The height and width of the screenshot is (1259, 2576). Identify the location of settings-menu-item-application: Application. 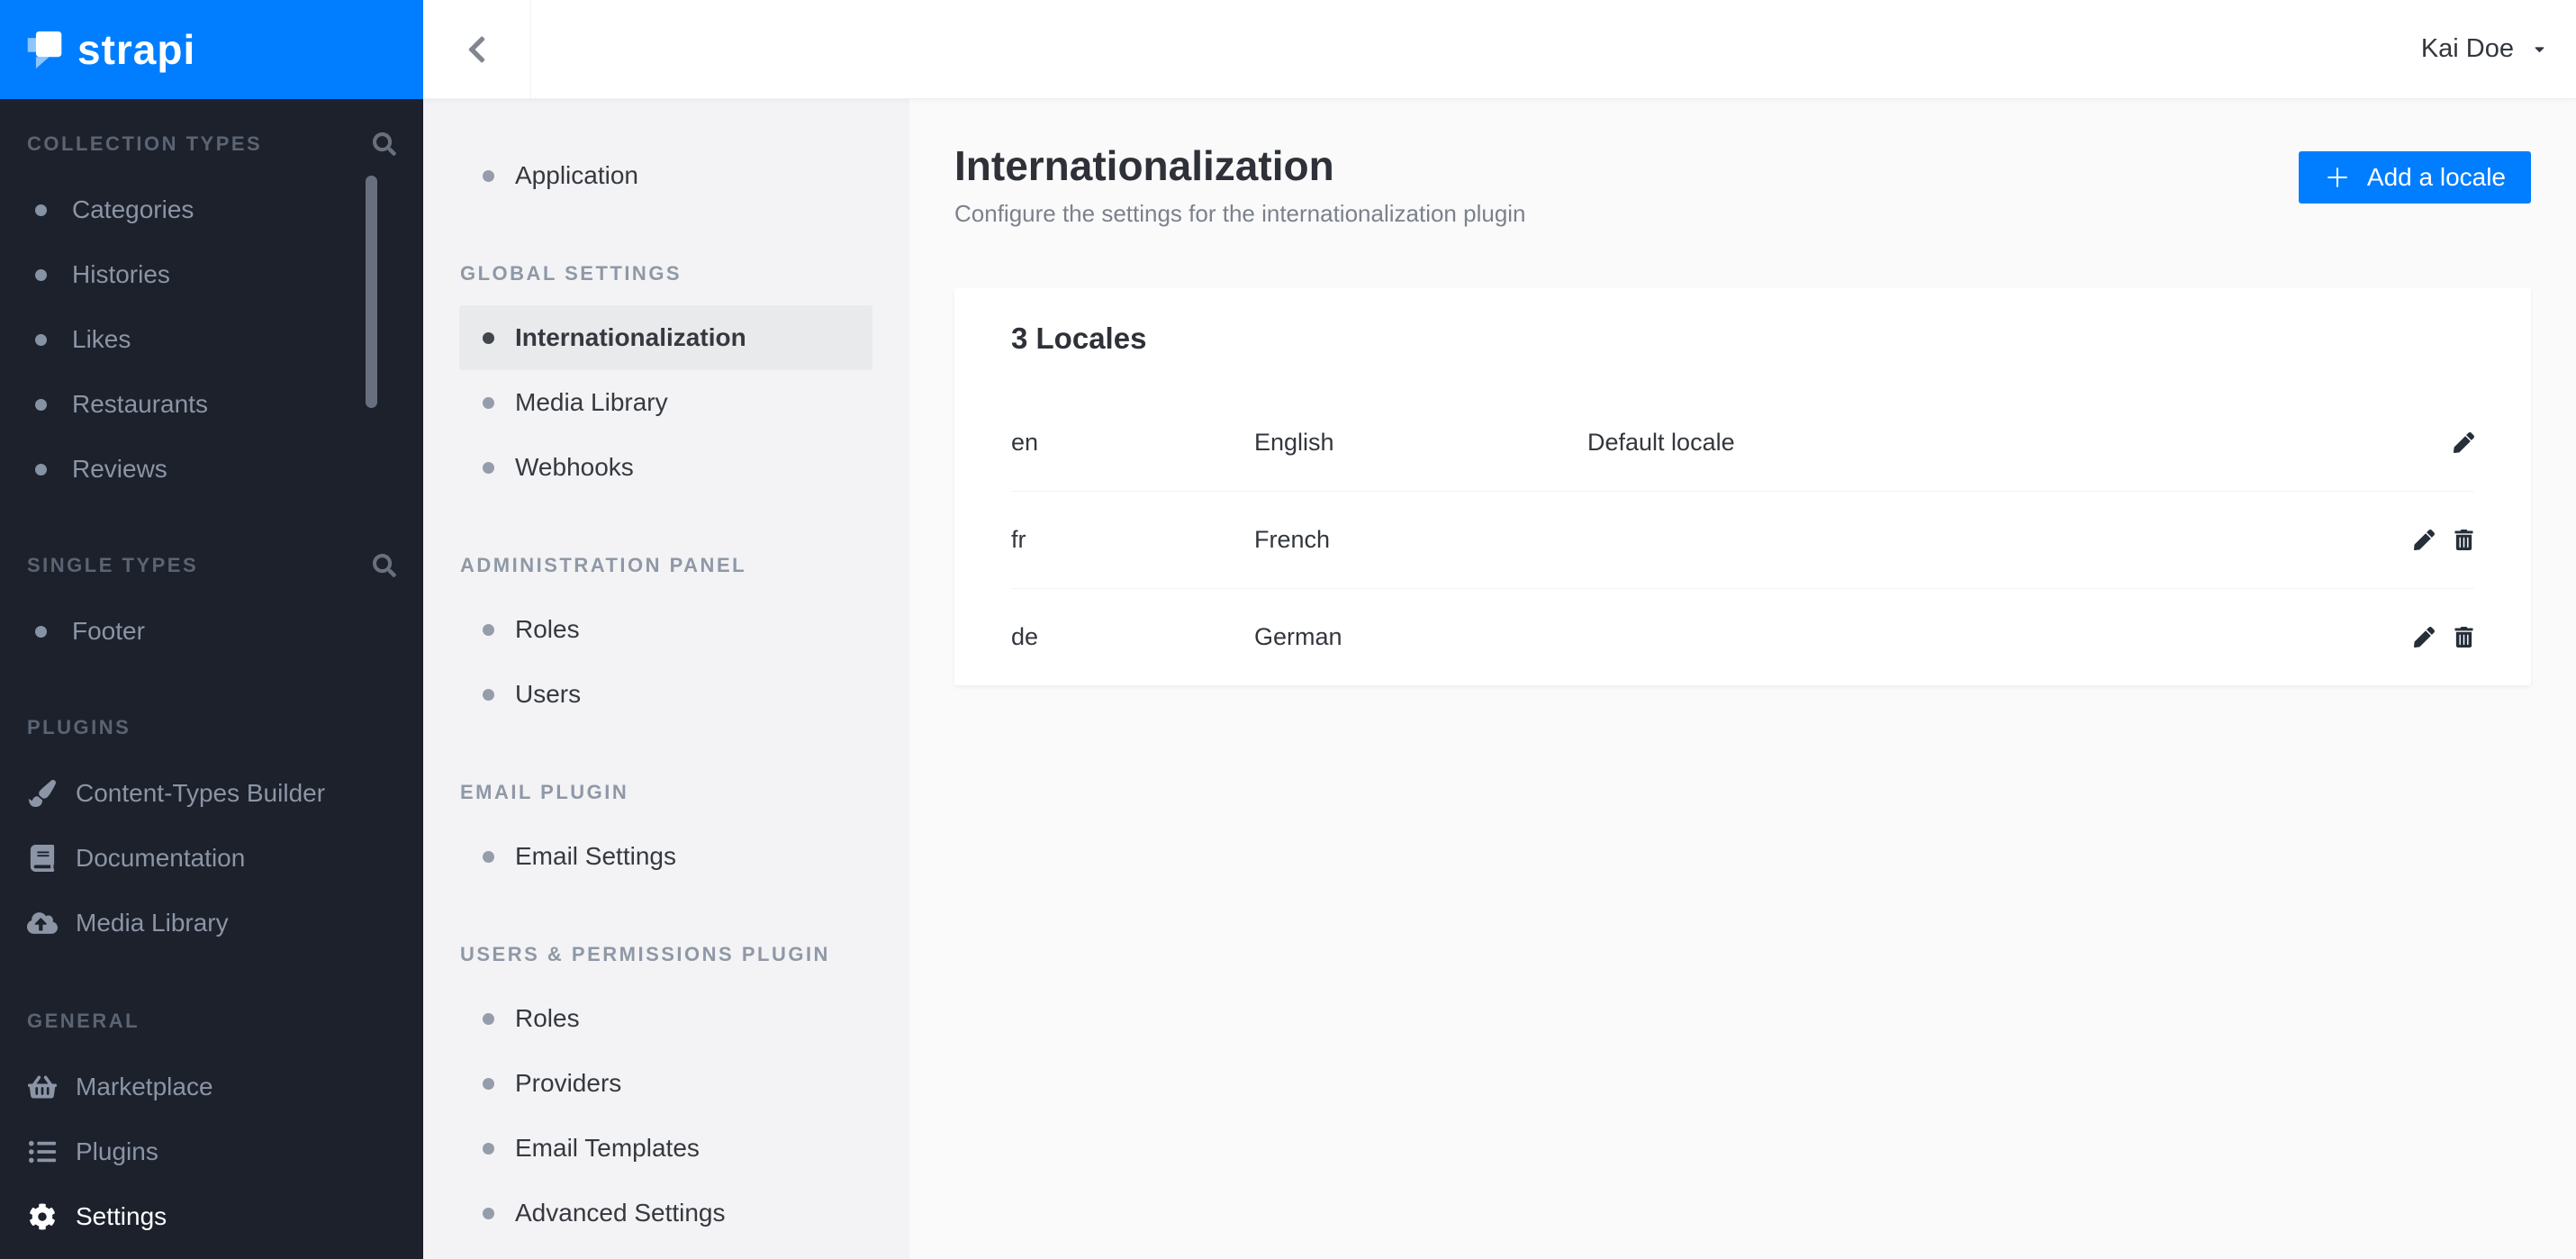
(666, 175).